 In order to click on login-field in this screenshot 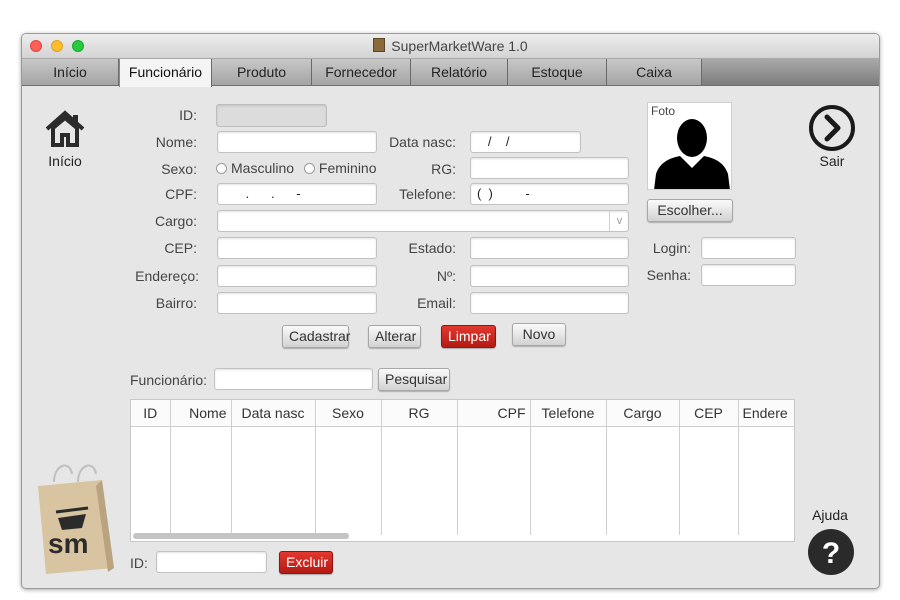, I will do `click(748, 248)`.